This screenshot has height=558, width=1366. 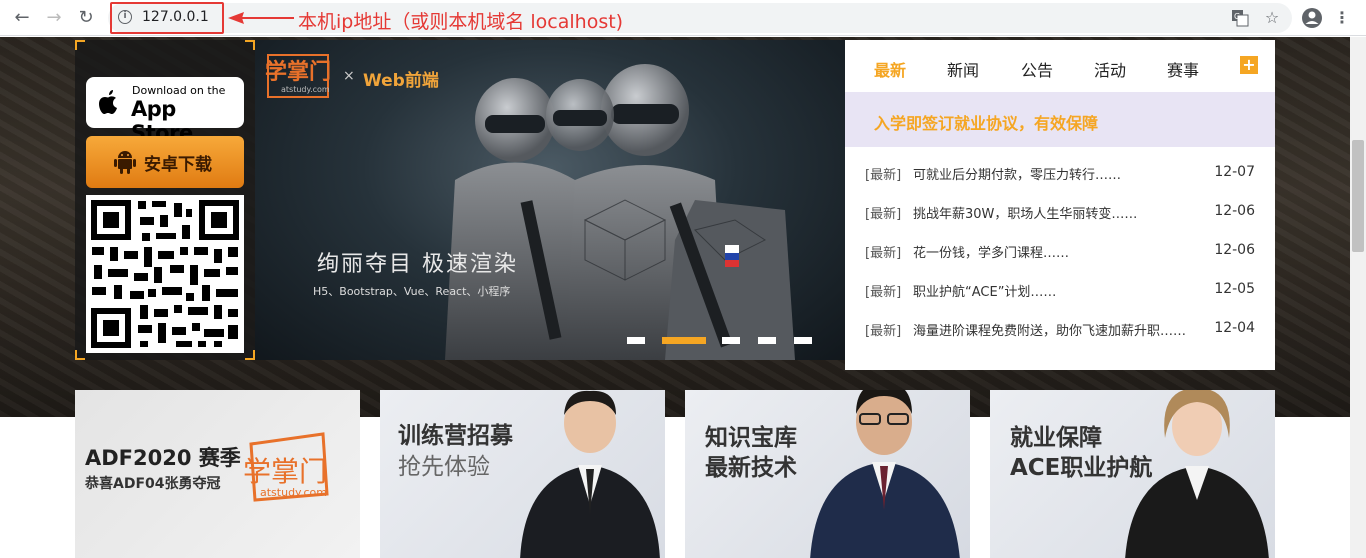 What do you see at coordinates (178, 165) in the screenshot?
I see `android-download-label: 安卓下载` at bounding box center [178, 165].